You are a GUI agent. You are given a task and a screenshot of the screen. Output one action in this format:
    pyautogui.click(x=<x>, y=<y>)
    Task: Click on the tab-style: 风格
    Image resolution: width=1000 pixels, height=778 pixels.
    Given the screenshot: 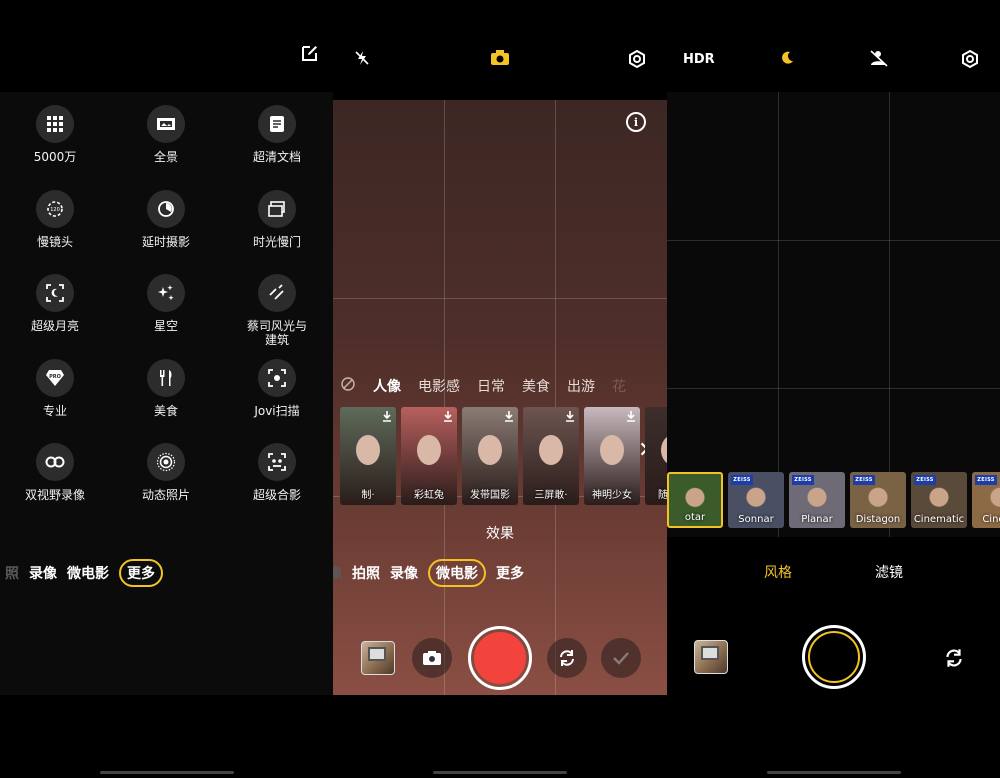 What is the action you would take?
    pyautogui.click(x=778, y=572)
    